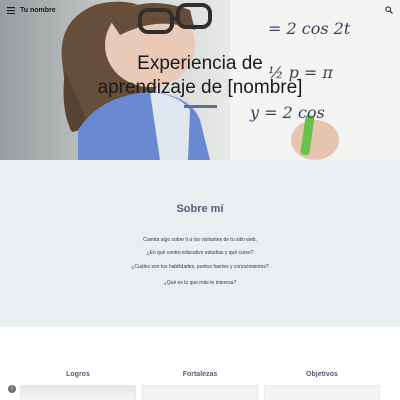 Image resolution: width=400 pixels, height=400 pixels. What do you see at coordinates (12, 389) in the screenshot?
I see `info-icon: i` at bounding box center [12, 389].